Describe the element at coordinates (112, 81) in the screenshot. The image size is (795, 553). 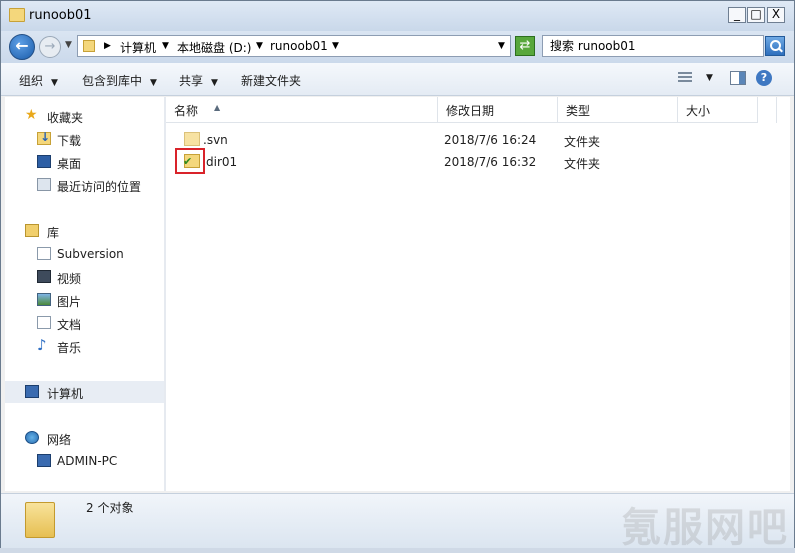
I see `include-in-library-label: 包含到库中` at that location.